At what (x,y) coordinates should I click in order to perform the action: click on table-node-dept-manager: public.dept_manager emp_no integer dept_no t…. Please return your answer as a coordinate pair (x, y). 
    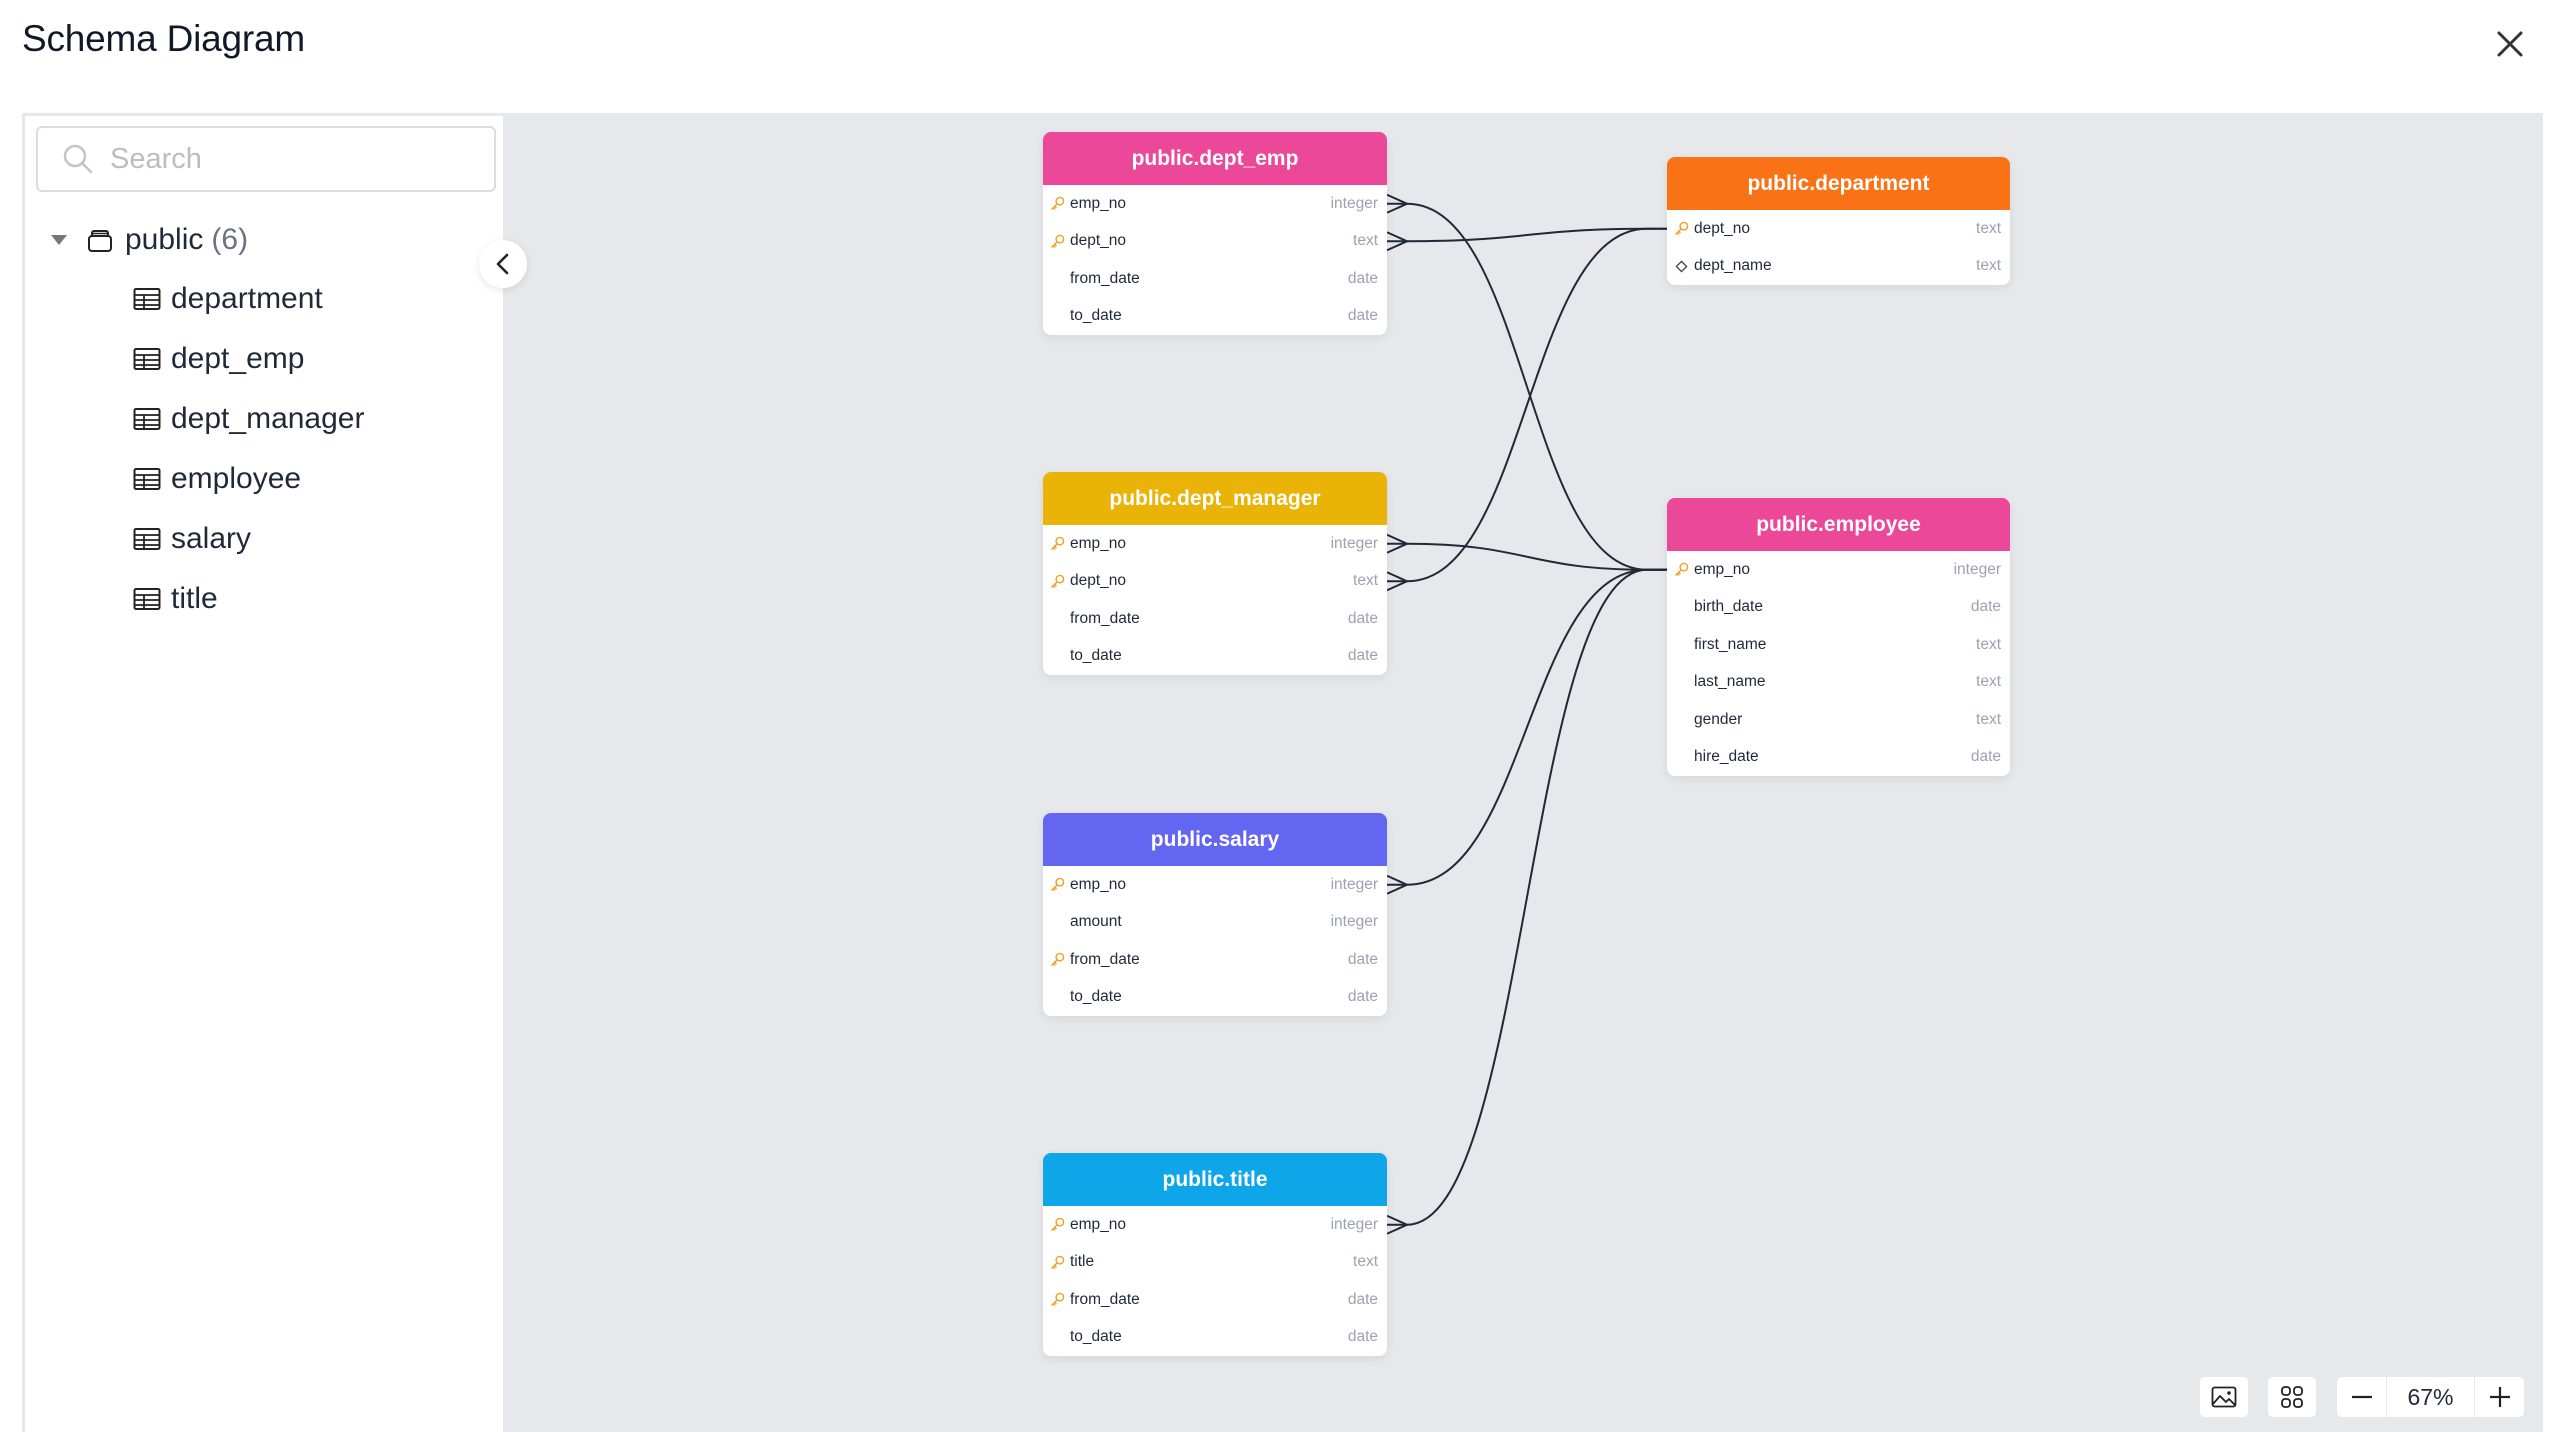
    Looking at the image, I should click on (1215, 573).